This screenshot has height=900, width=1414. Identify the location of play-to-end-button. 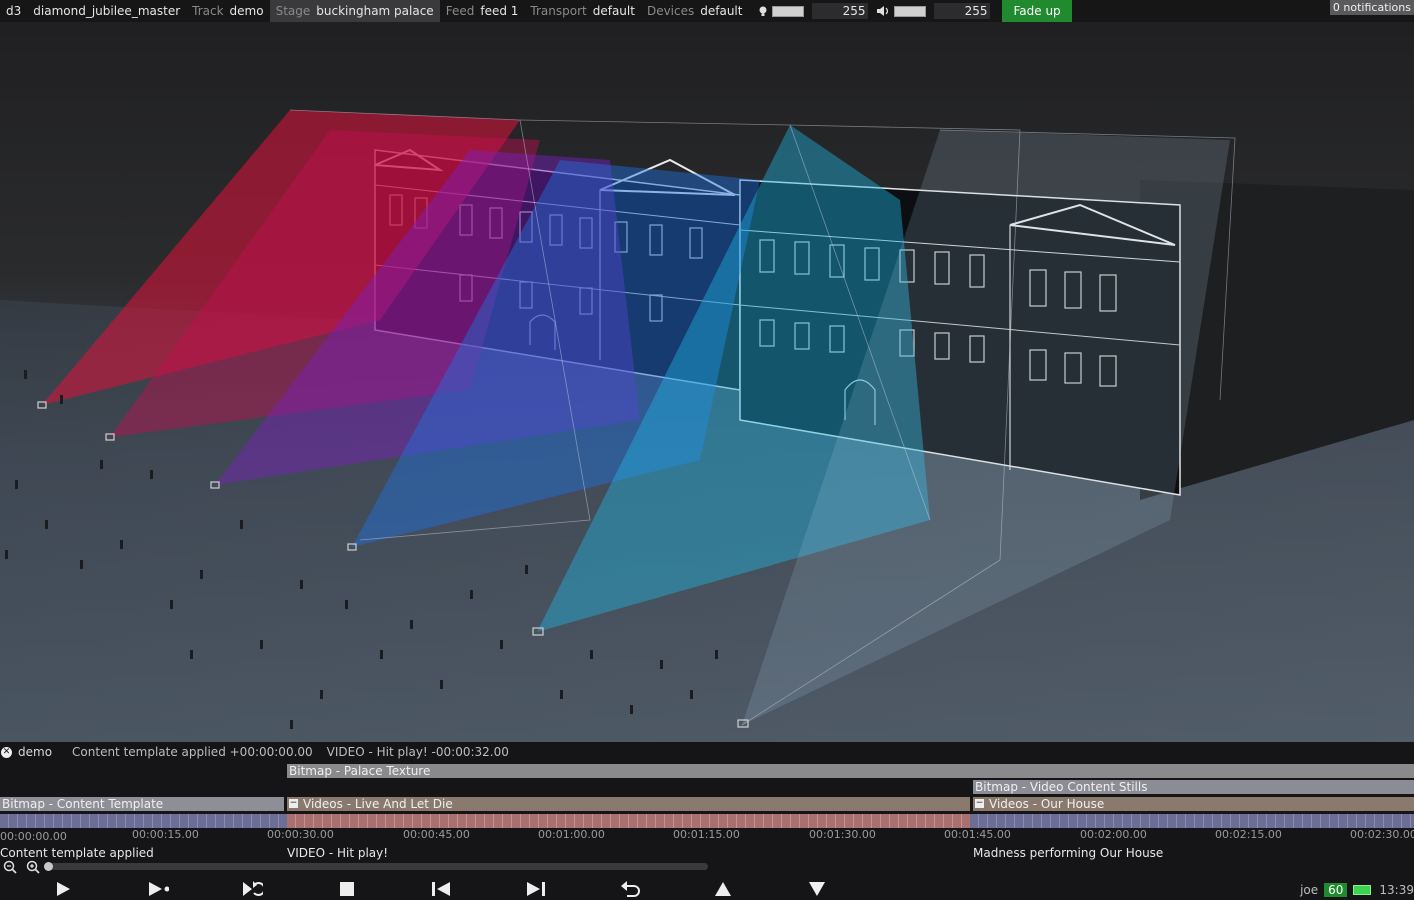
(158, 889).